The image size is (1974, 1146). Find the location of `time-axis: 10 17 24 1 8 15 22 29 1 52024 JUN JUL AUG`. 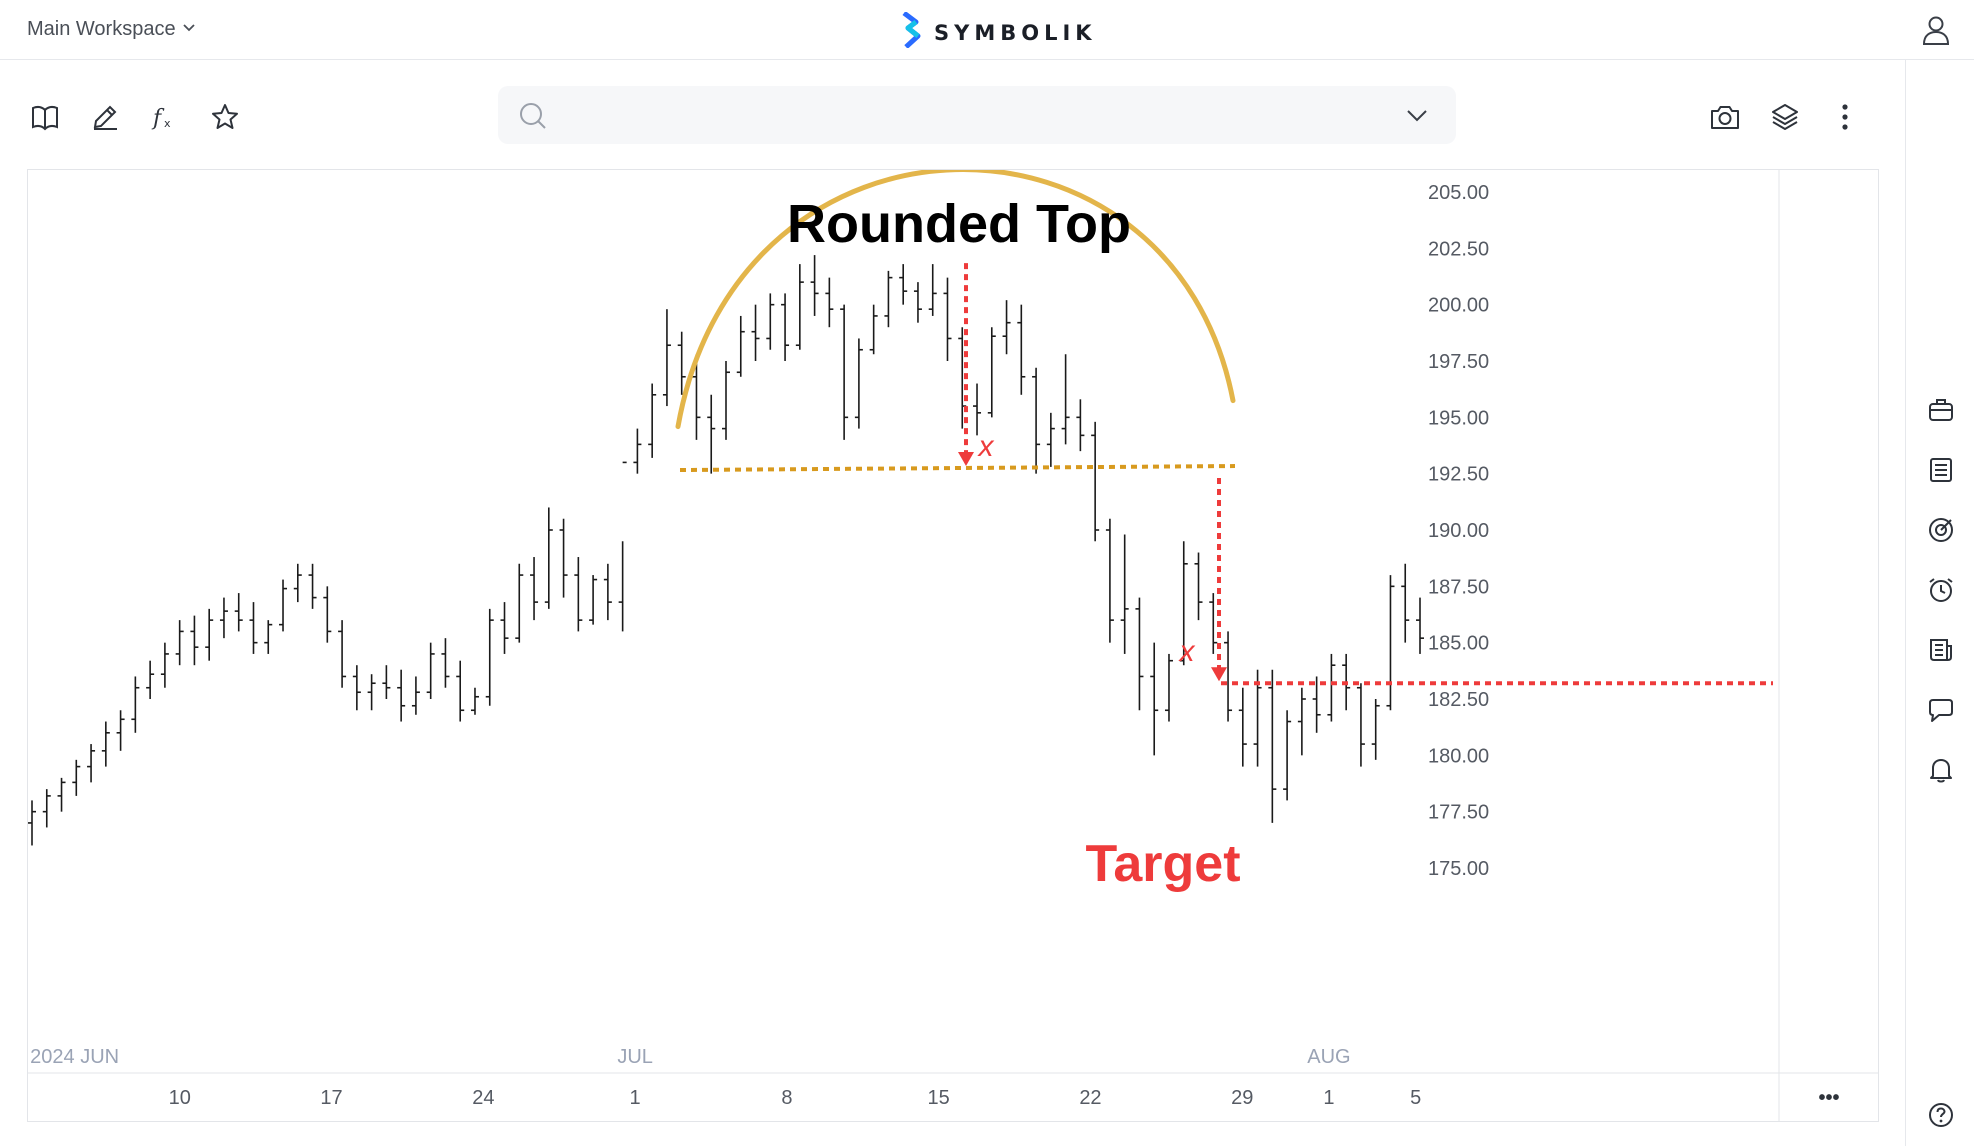

time-axis: 10 17 24 1 8 15 22 29 1 52024 JUN JUL AUG is located at coordinates (725, 1077).